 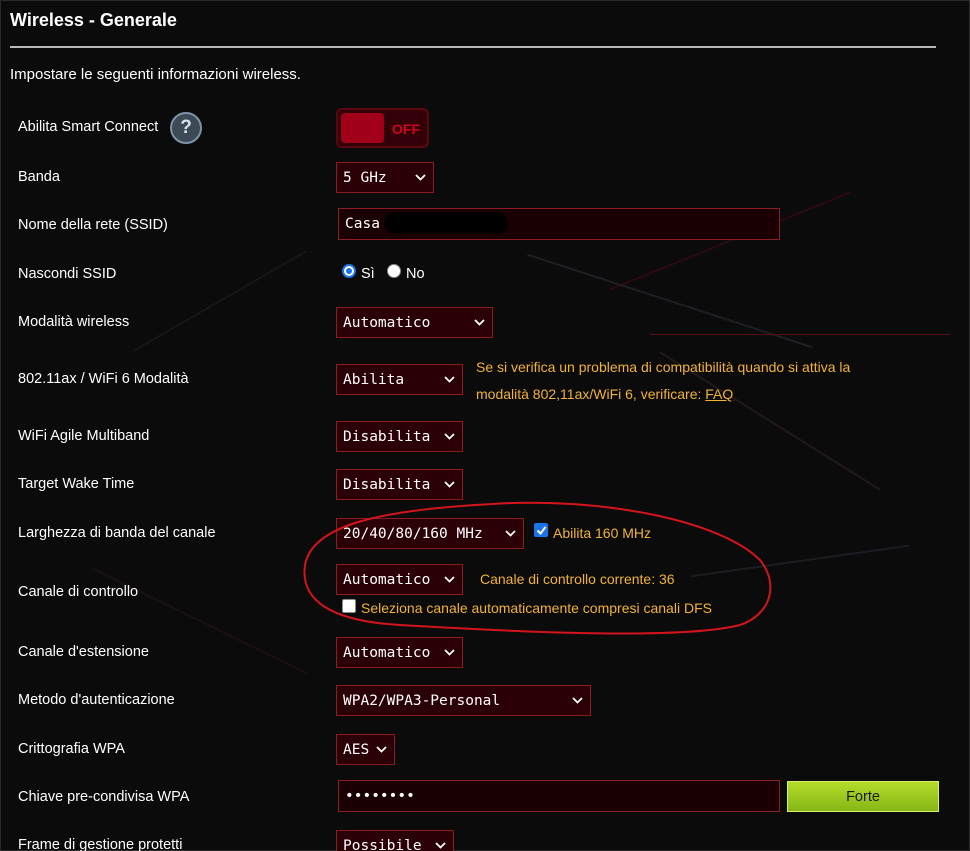 What do you see at coordinates (356, 749) in the screenshot?
I see `wpa-encryption-value: AES` at bounding box center [356, 749].